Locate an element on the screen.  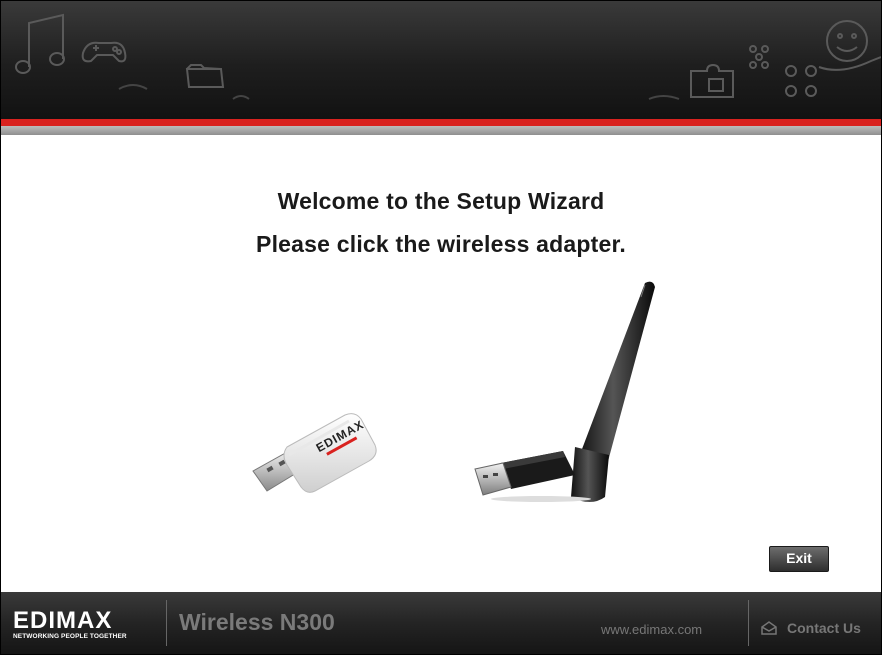
music-note-icon is located at coordinates (40, 43).